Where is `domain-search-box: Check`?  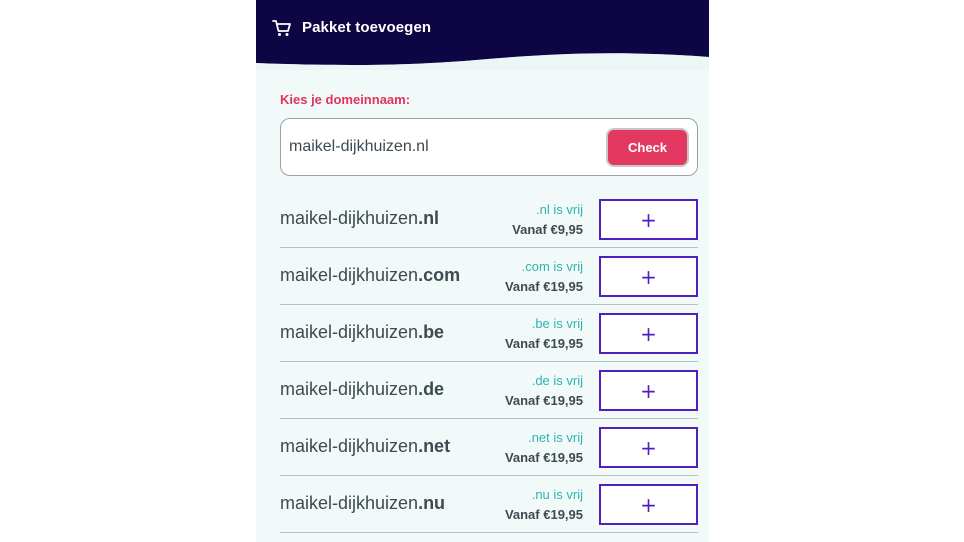
domain-search-box: Check is located at coordinates (489, 147).